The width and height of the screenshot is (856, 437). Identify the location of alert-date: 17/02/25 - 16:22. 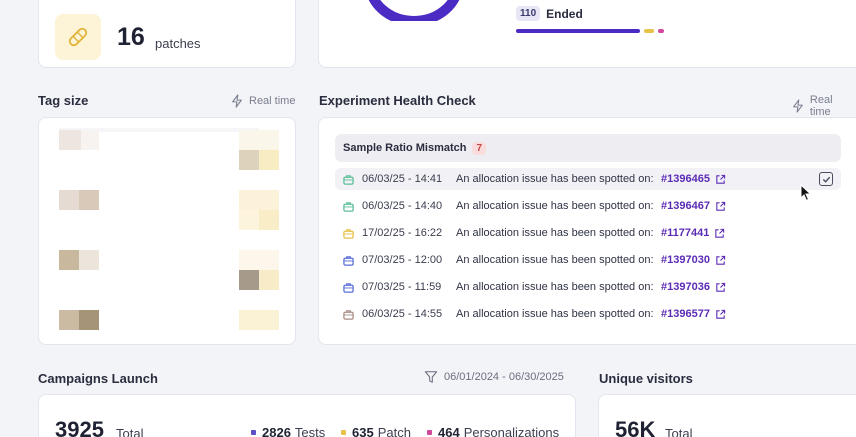
(402, 233).